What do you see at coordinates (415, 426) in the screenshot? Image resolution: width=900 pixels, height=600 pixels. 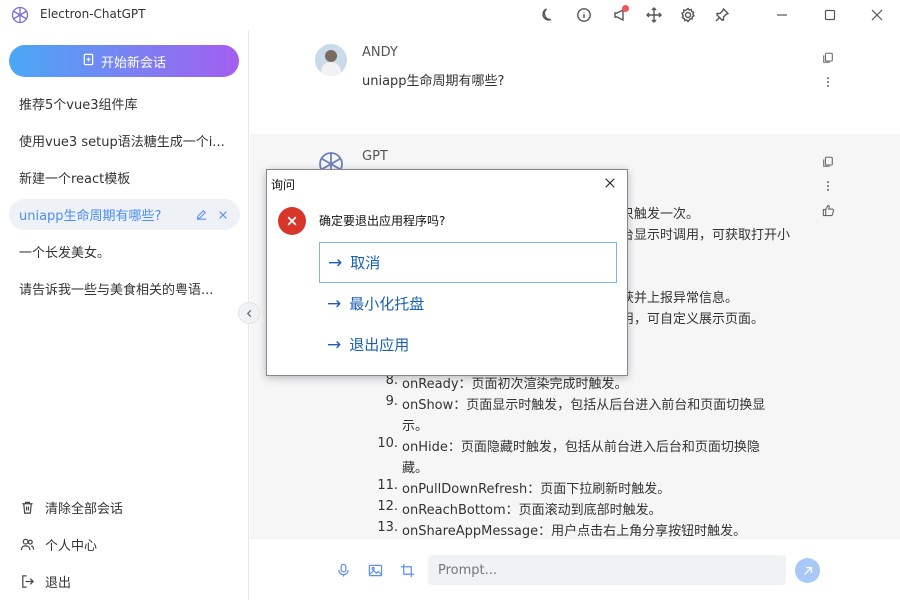 I see `answer-item-text: 示。` at bounding box center [415, 426].